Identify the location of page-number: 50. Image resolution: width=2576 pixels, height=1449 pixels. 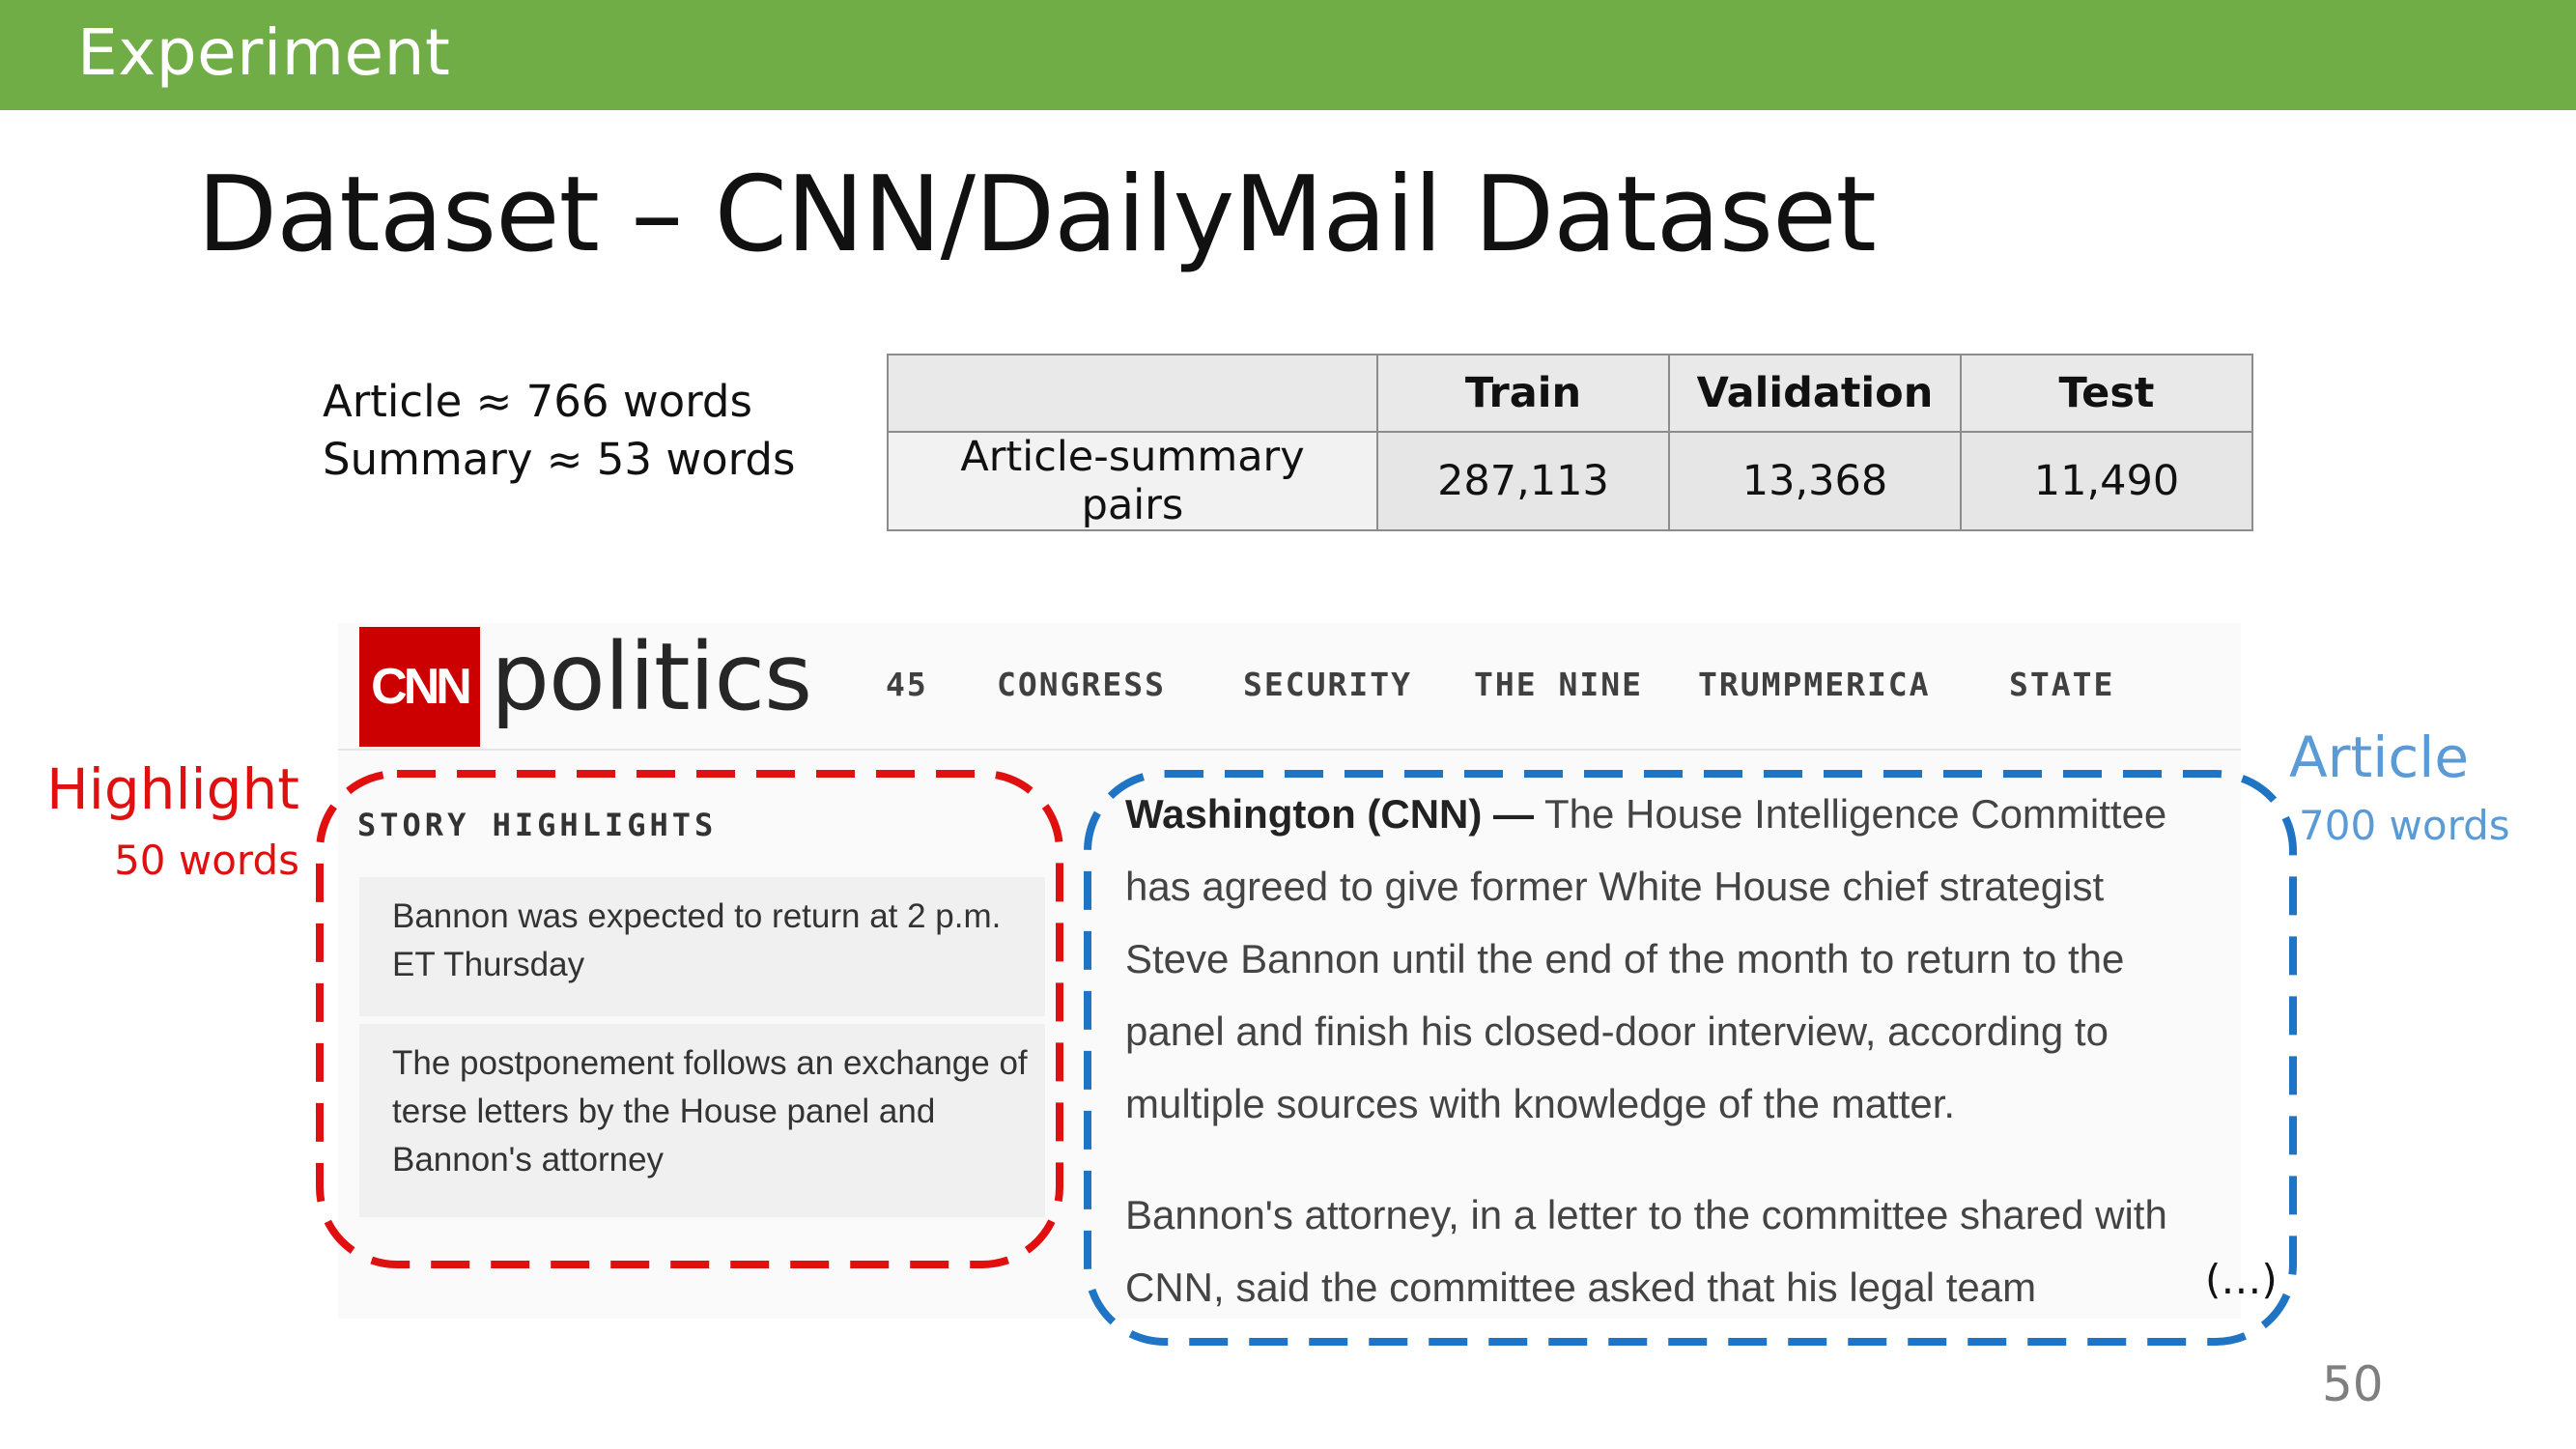
(2353, 1384).